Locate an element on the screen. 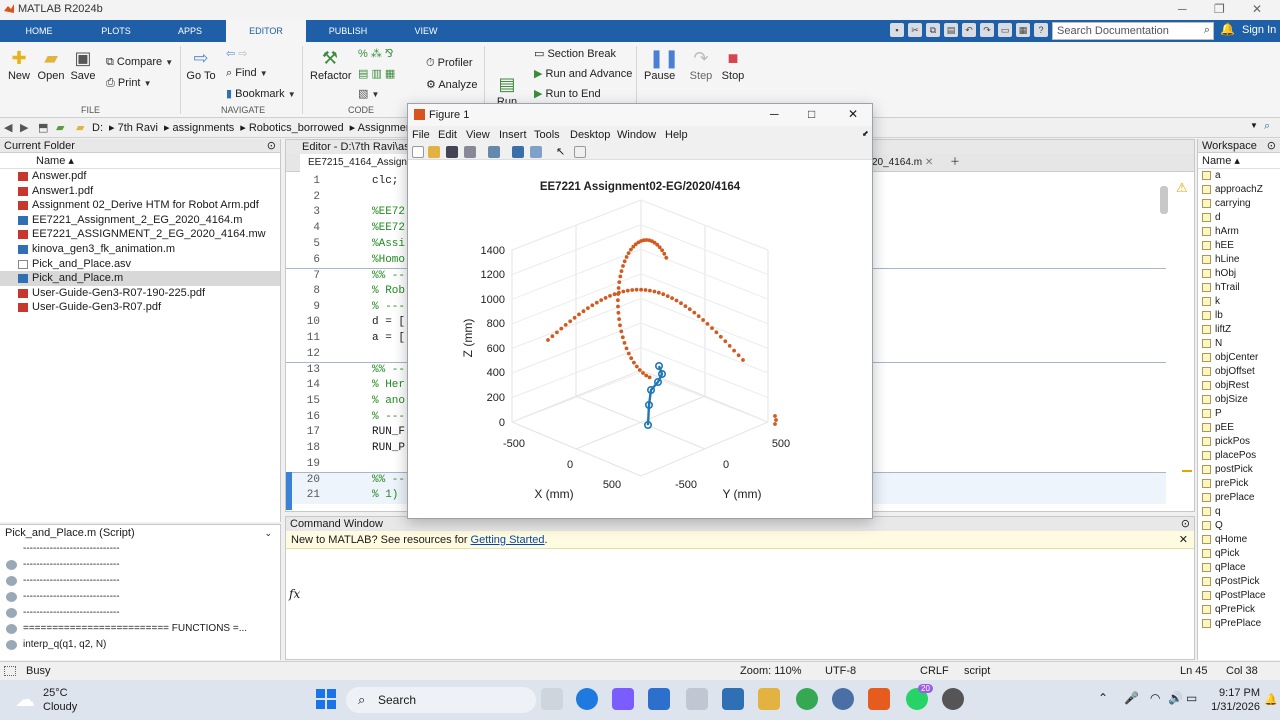  workspace-variable: qPick is located at coordinates (1239, 554).